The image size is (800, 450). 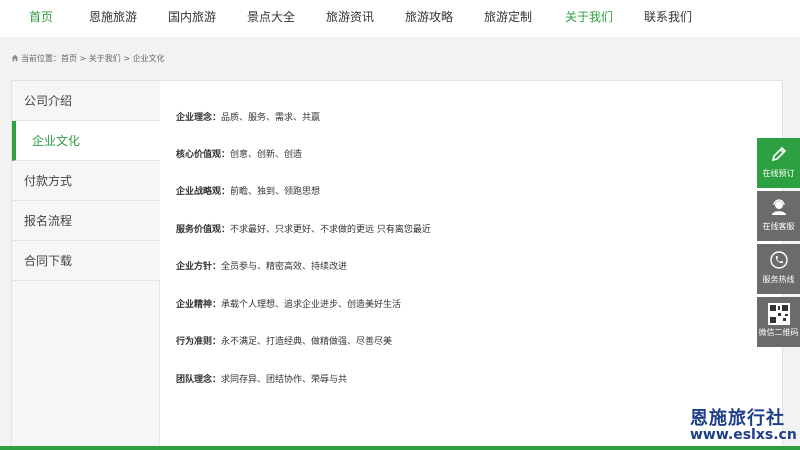 I want to click on bottom-accent-bar, so click(x=400, y=448).